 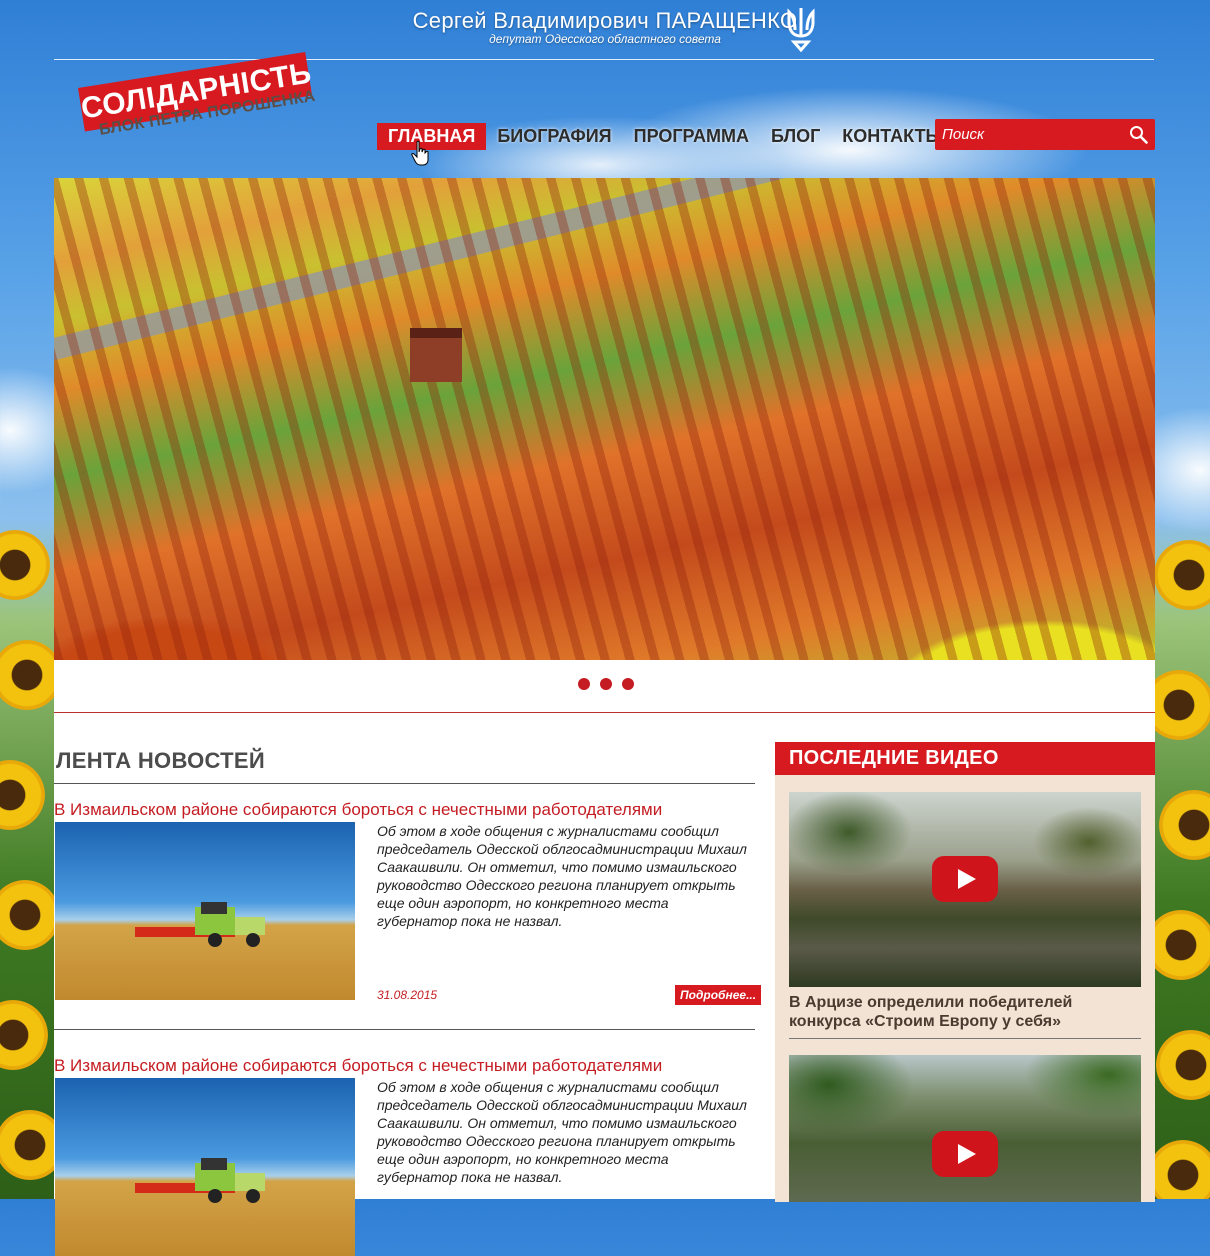 I want to click on news-heading-divider, so click(x=404, y=783).